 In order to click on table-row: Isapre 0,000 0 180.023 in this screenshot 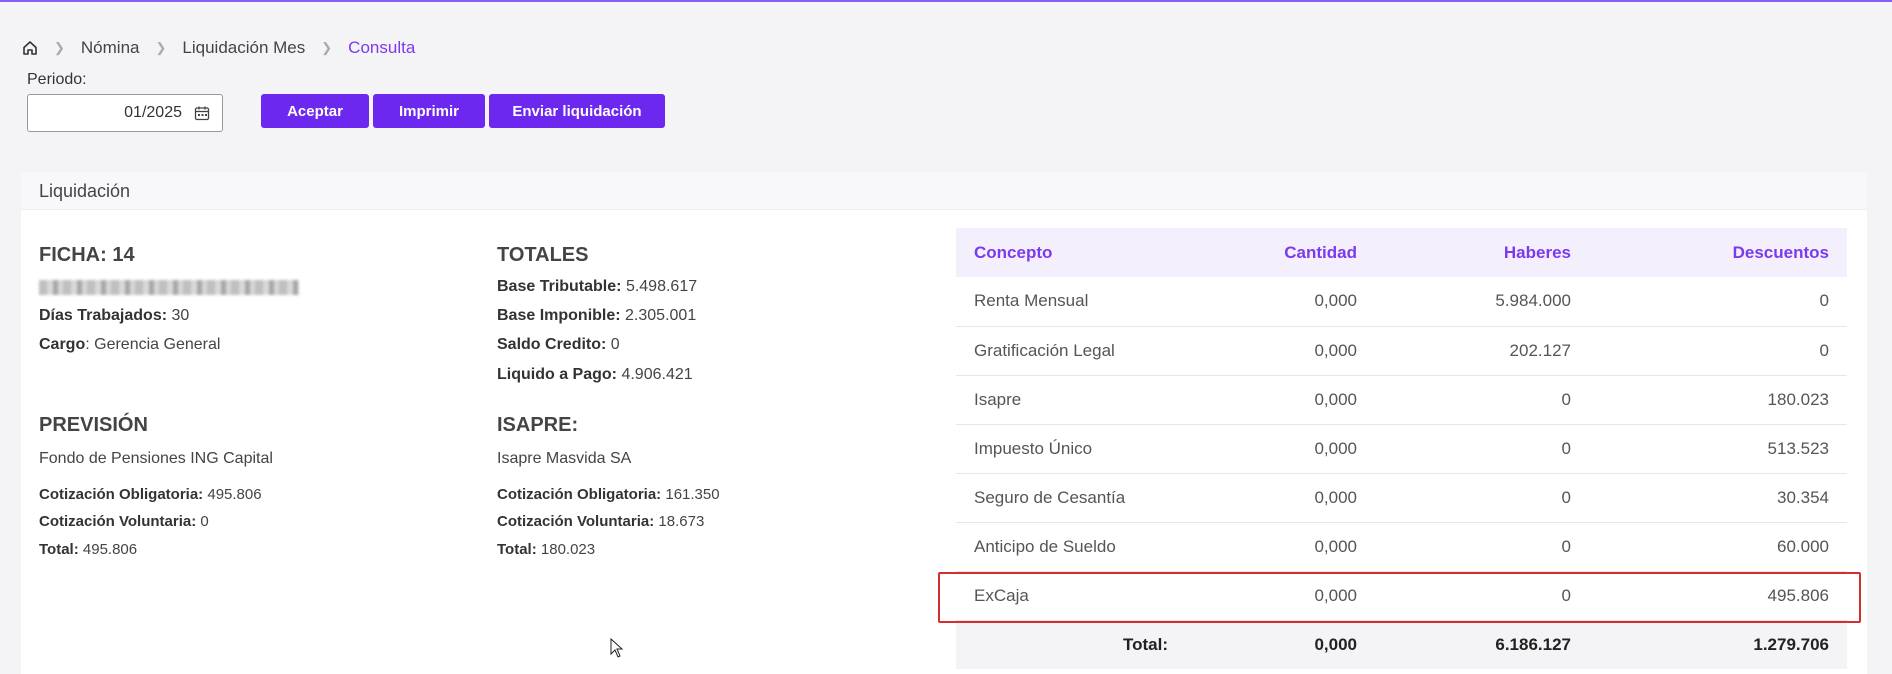, I will do `click(1401, 400)`.